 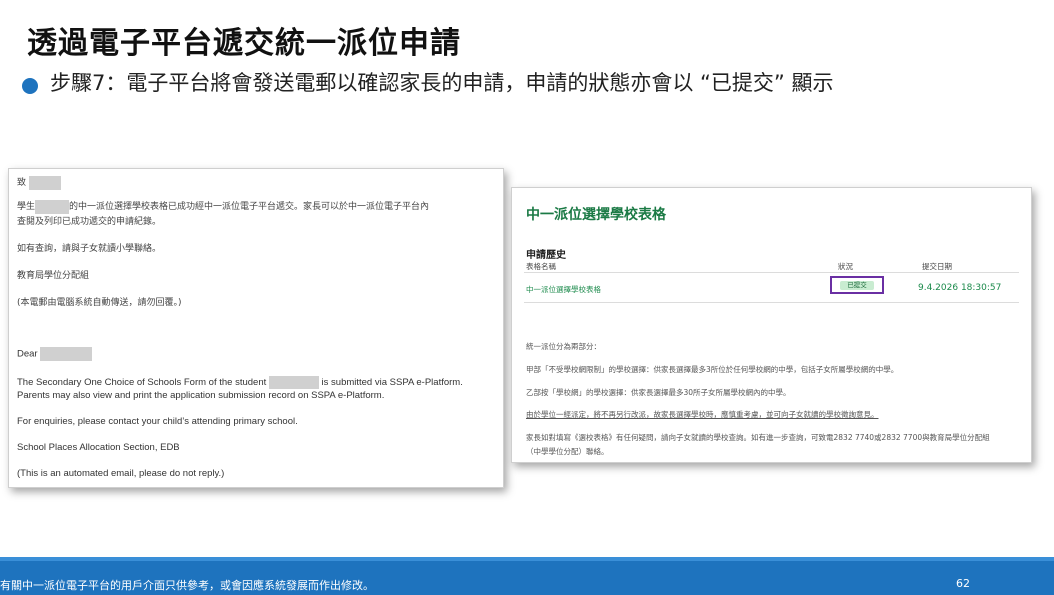 I want to click on column-header-submit-date: 提交日期, so click(x=937, y=266).